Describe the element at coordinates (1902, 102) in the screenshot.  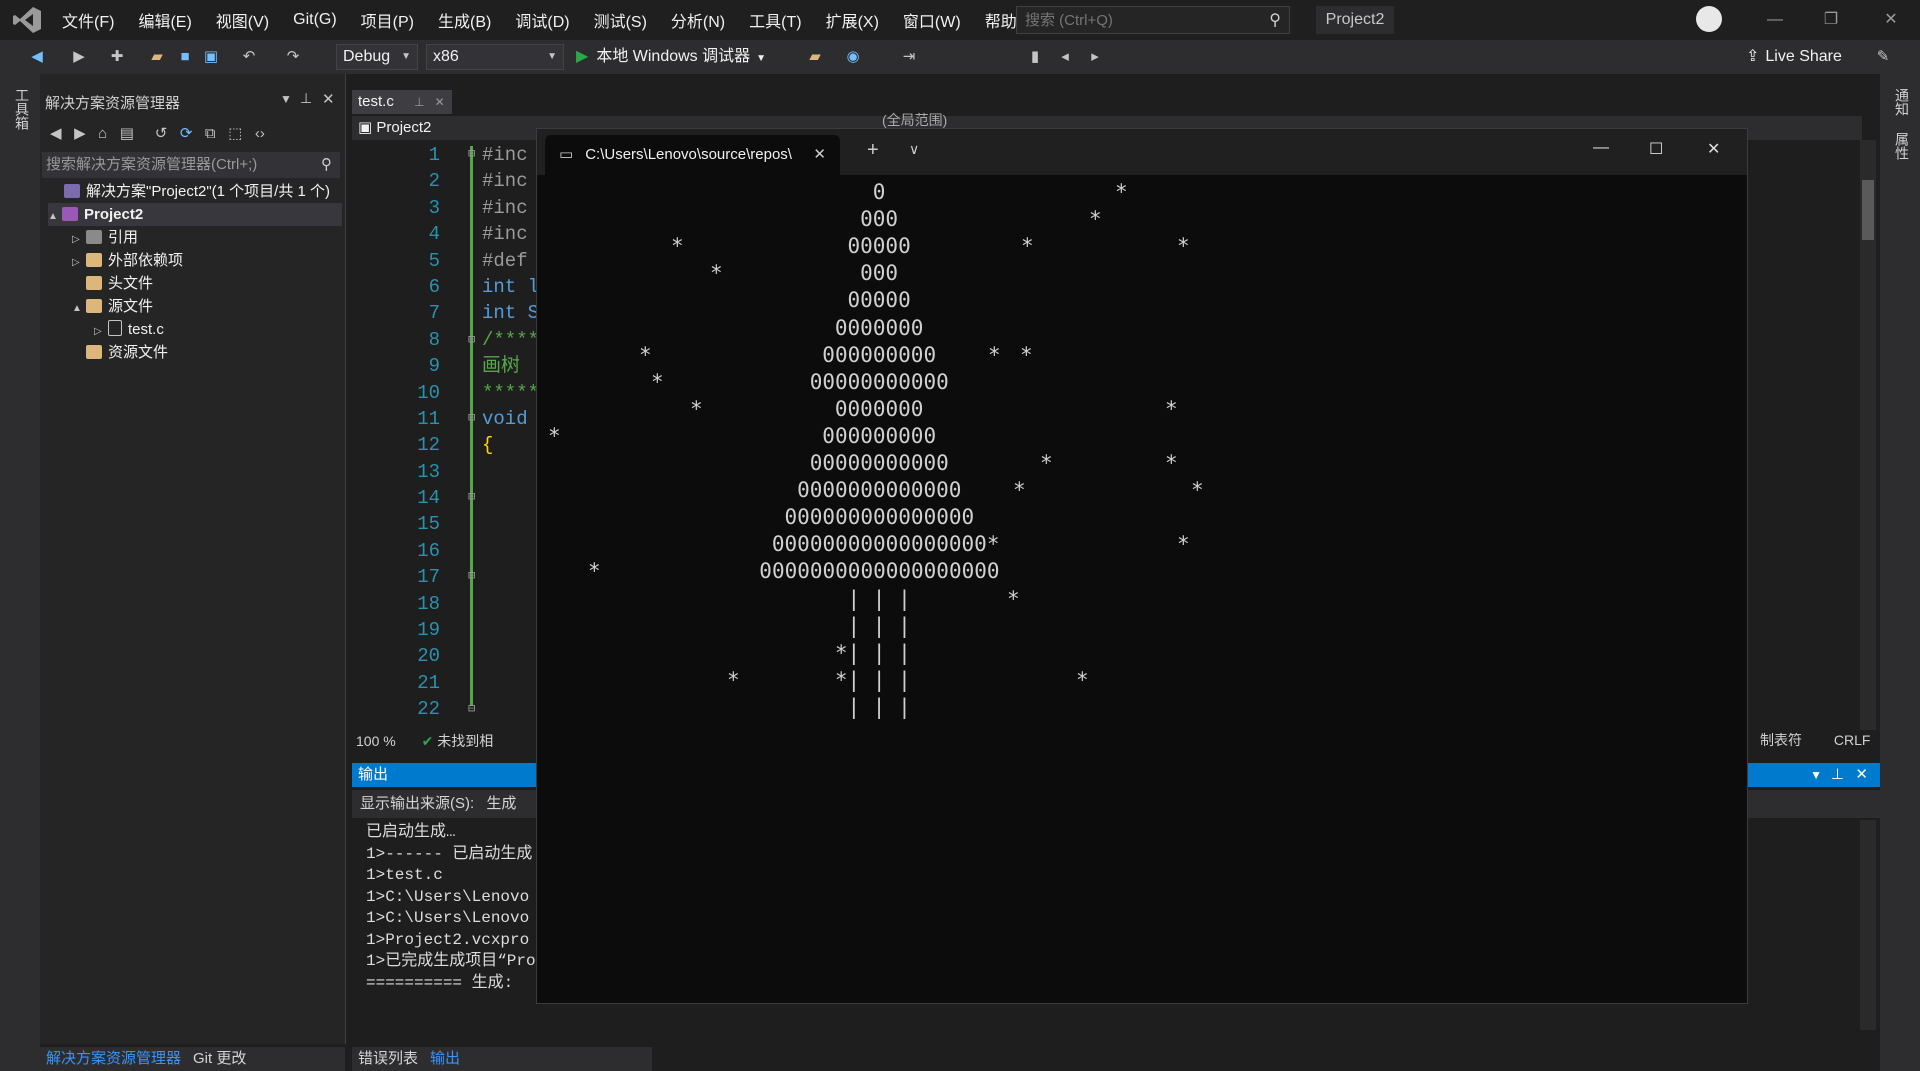
I see `notifications-tab: 通知` at that location.